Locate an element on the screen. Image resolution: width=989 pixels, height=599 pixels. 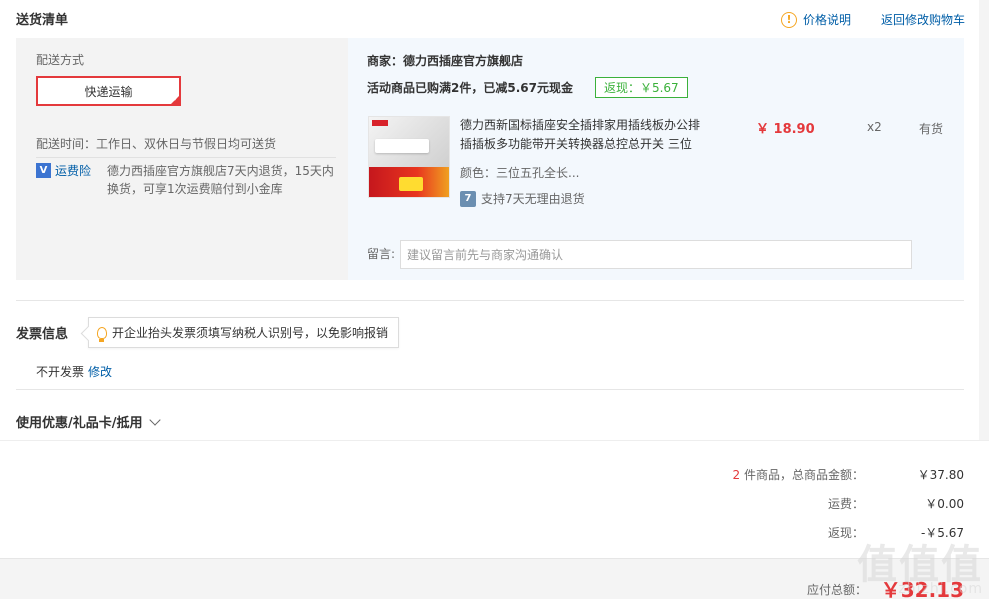
coupon-label: 使用优惠/礼品卡/抵用 is located at coordinates (79, 423).